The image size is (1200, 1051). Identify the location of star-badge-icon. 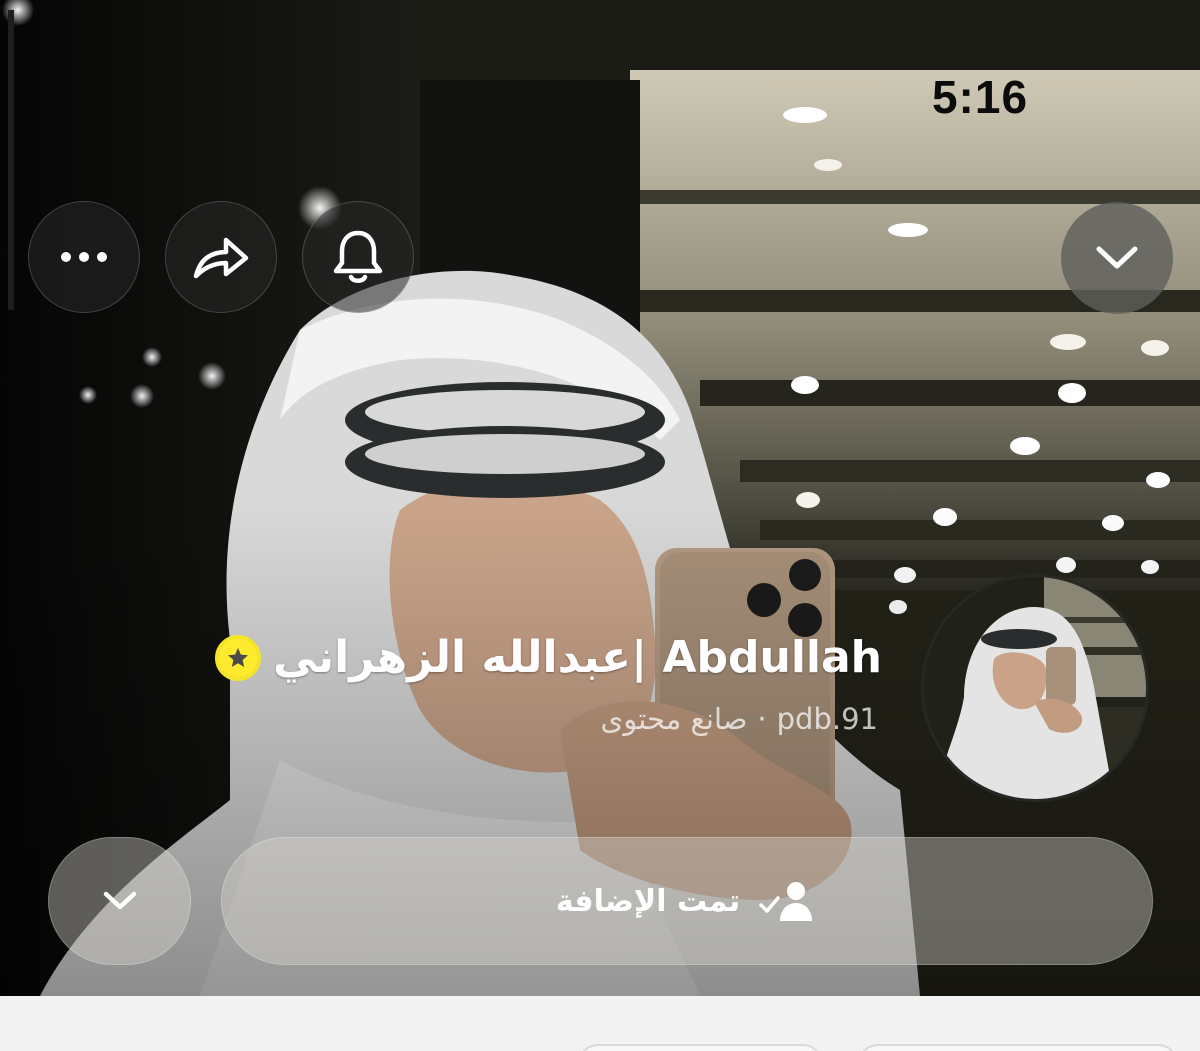
(238, 657).